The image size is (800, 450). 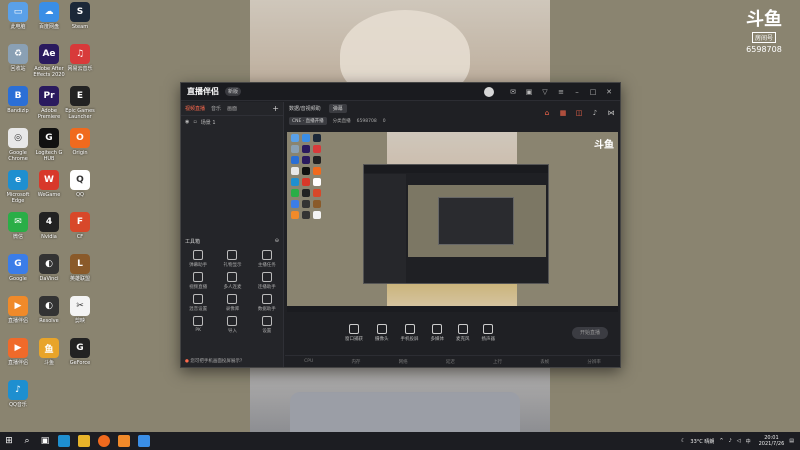 I want to click on live-tag: CNE · 直播开播, so click(x=308, y=121).